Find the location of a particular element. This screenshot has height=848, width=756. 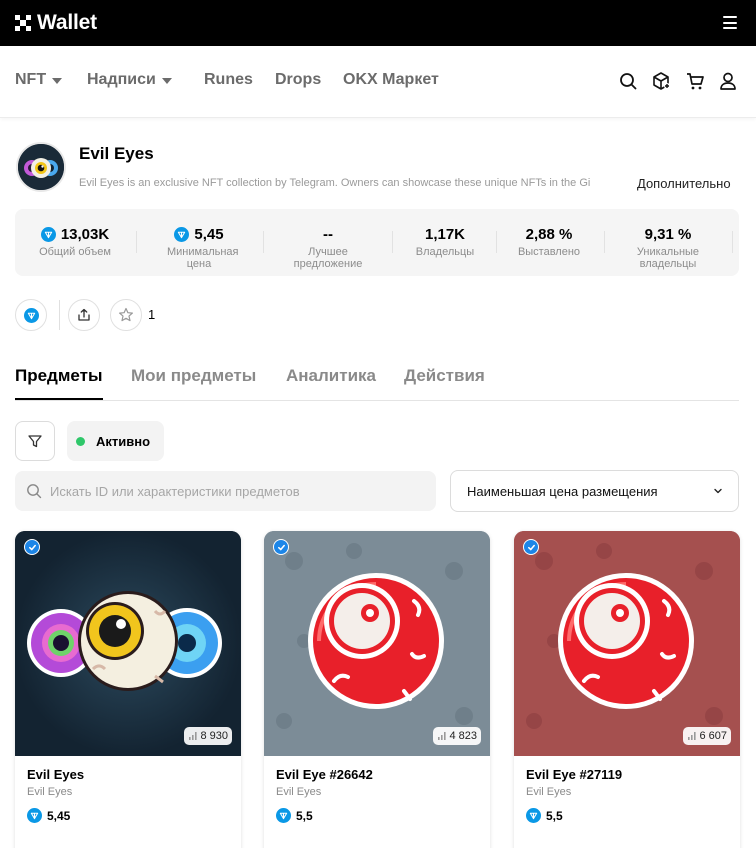

view-count-value: 4 823 is located at coordinates (463, 736).